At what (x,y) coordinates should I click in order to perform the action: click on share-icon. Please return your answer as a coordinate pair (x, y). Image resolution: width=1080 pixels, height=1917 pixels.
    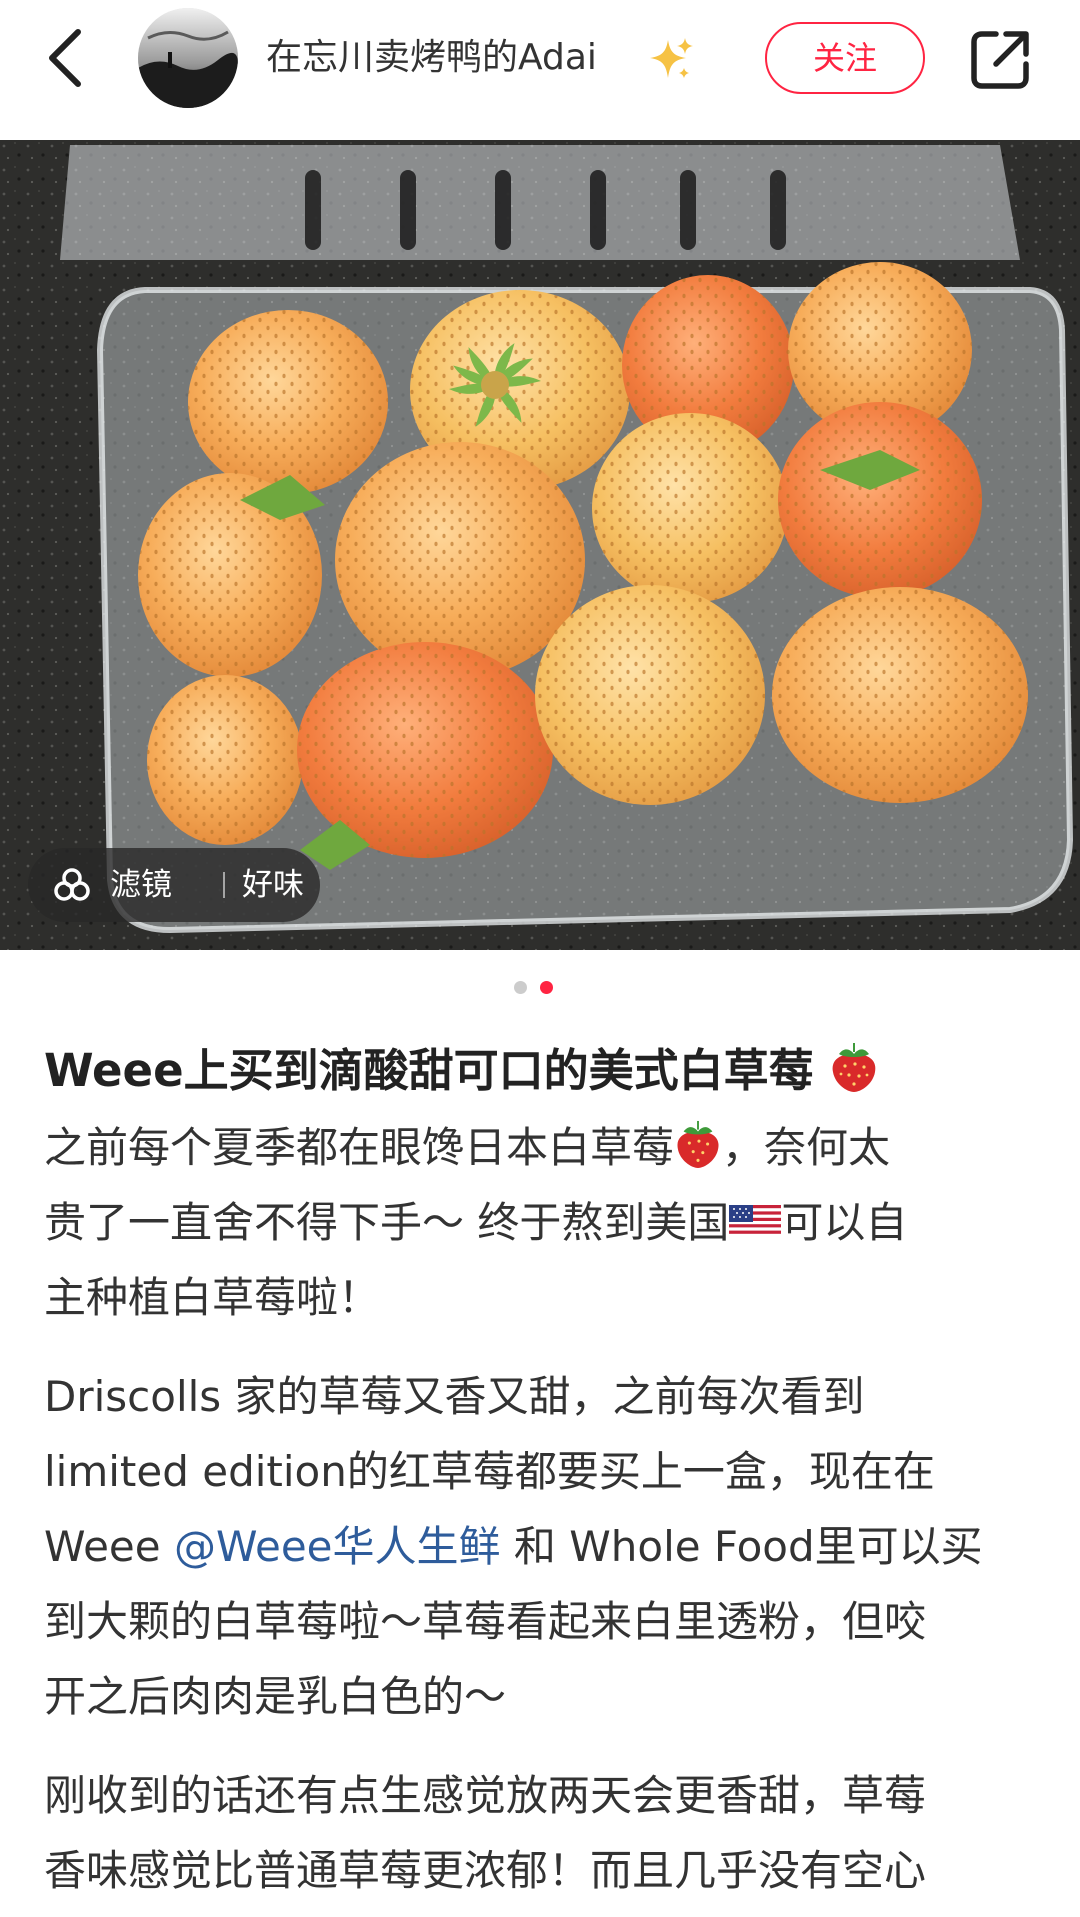
    Looking at the image, I should click on (1000, 60).